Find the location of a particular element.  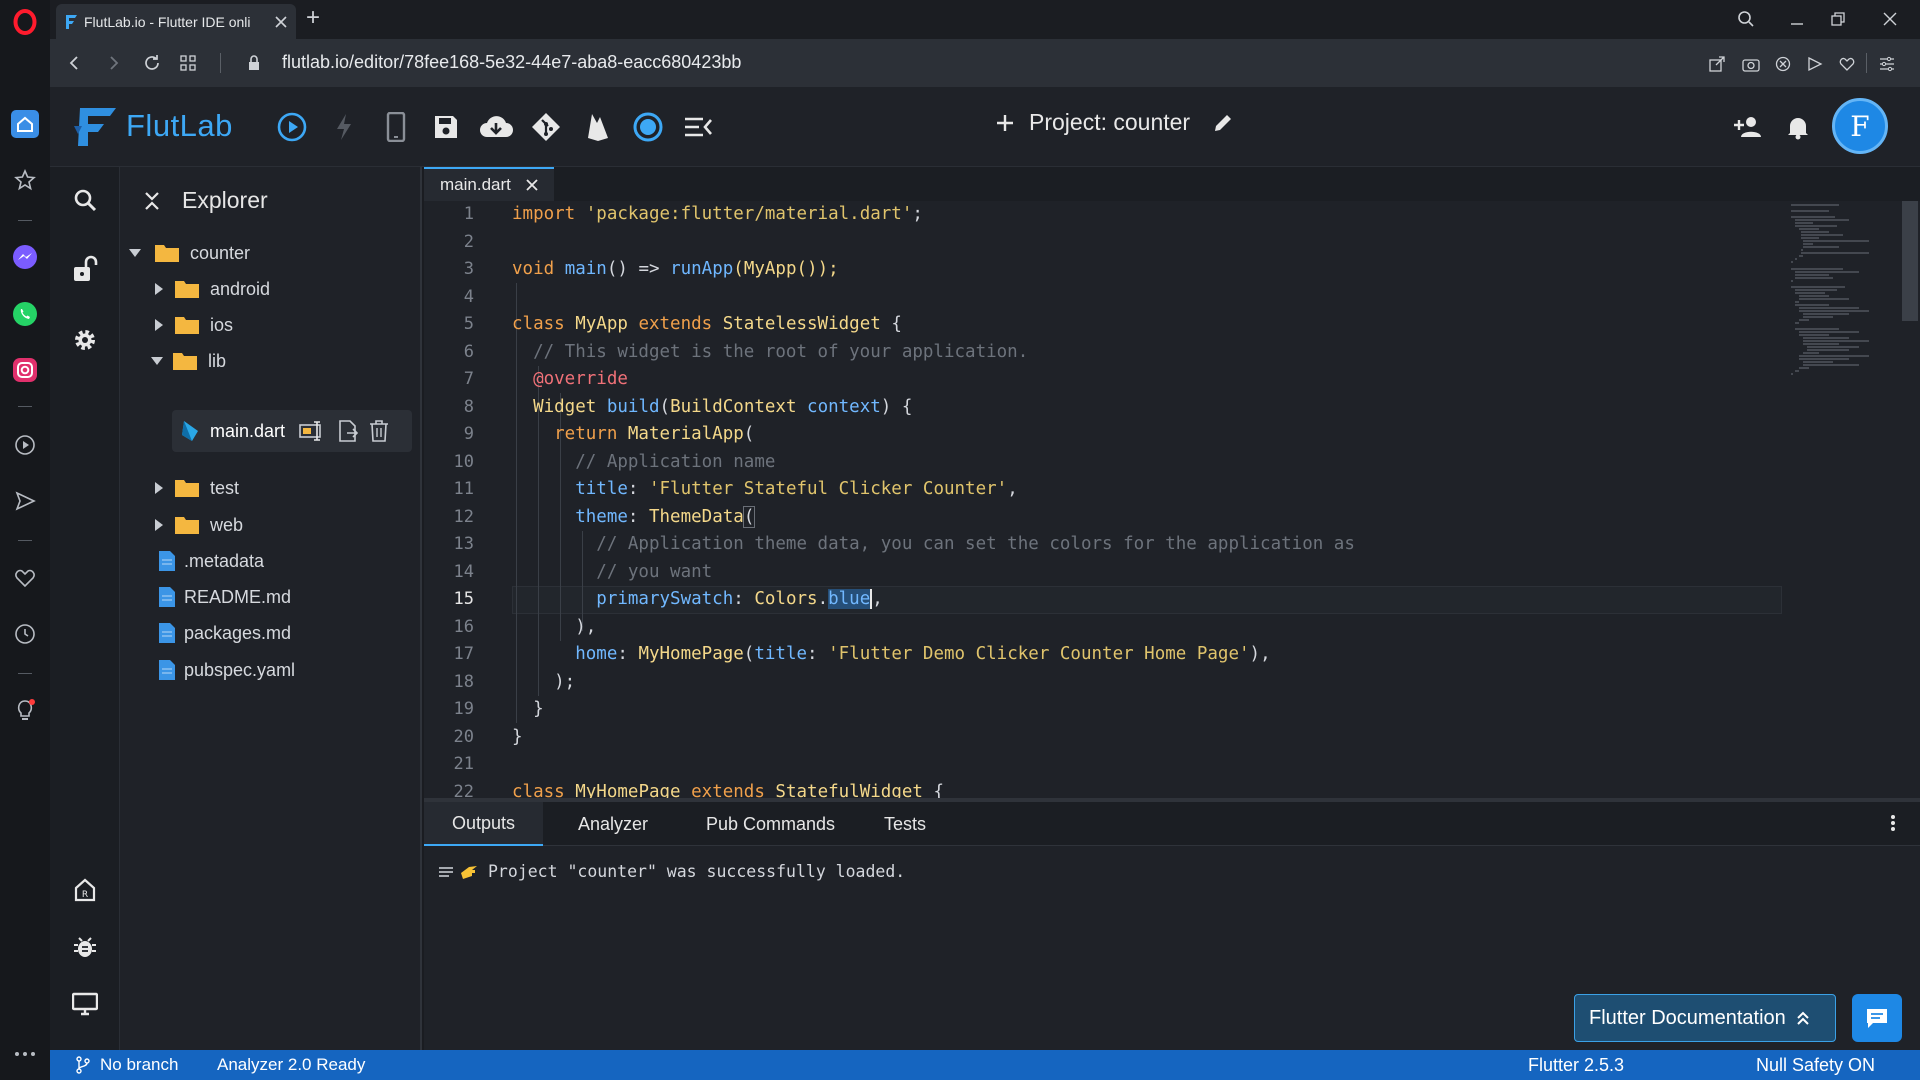

tree-item-pubspec: pubspec.yaml is located at coordinates (270, 670).